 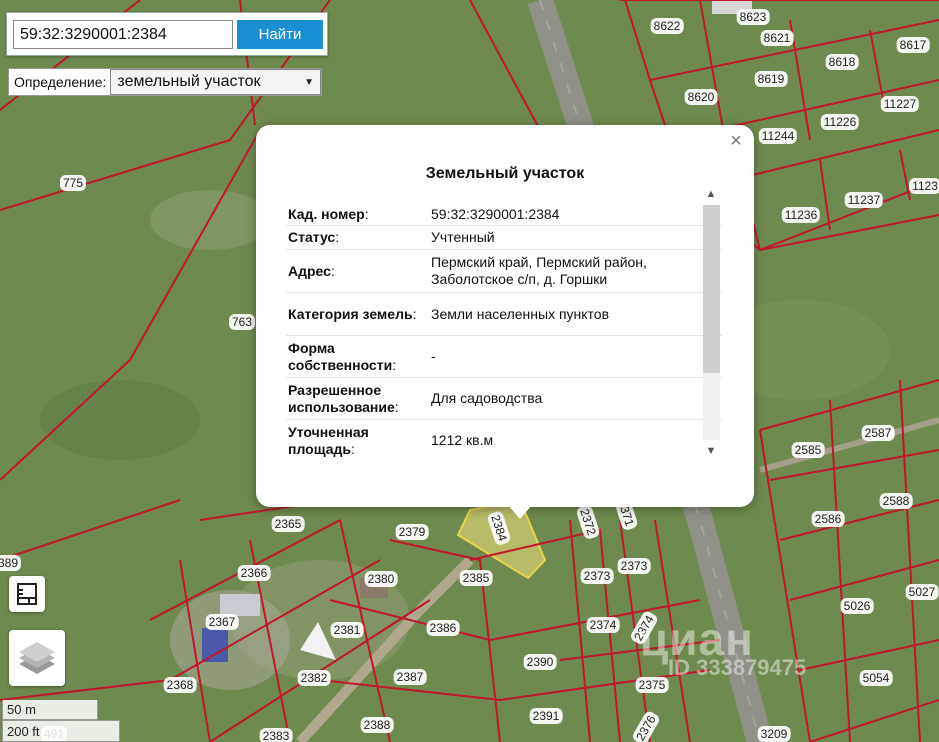 What do you see at coordinates (737, 667) in the screenshot?
I see `watermark-id: ID 333879475` at bounding box center [737, 667].